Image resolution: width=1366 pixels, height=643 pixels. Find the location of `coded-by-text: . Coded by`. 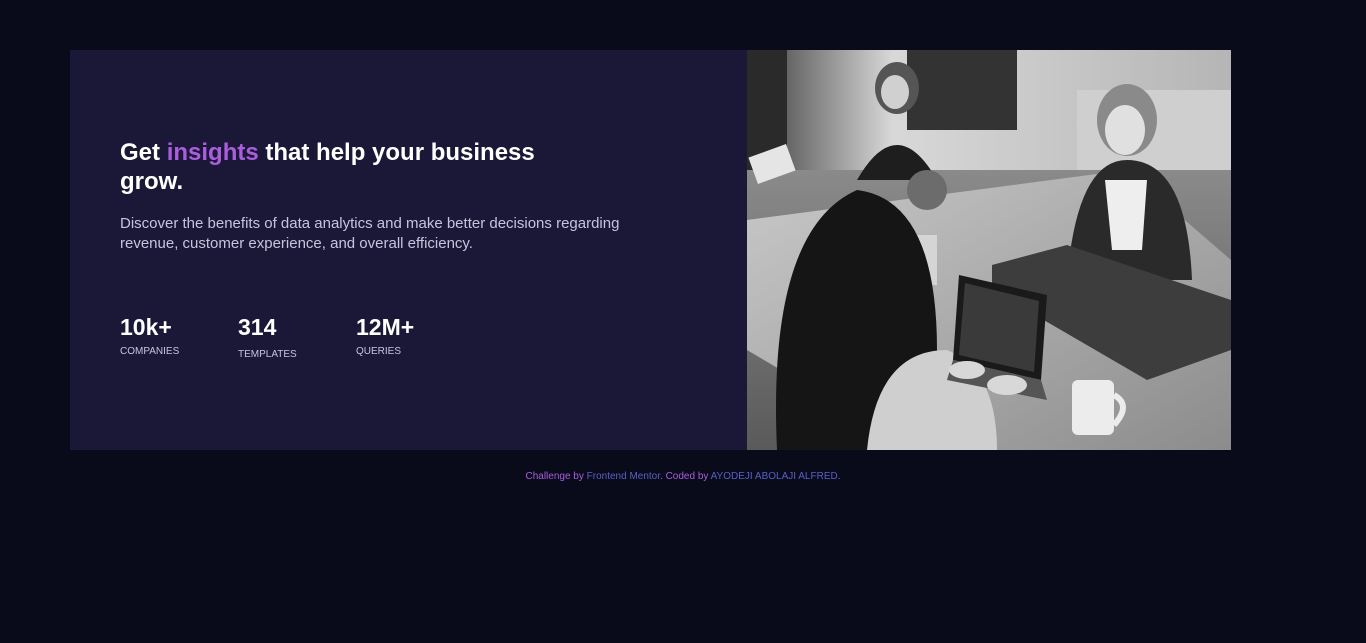

coded-by-text: . Coded by is located at coordinates (684, 476).